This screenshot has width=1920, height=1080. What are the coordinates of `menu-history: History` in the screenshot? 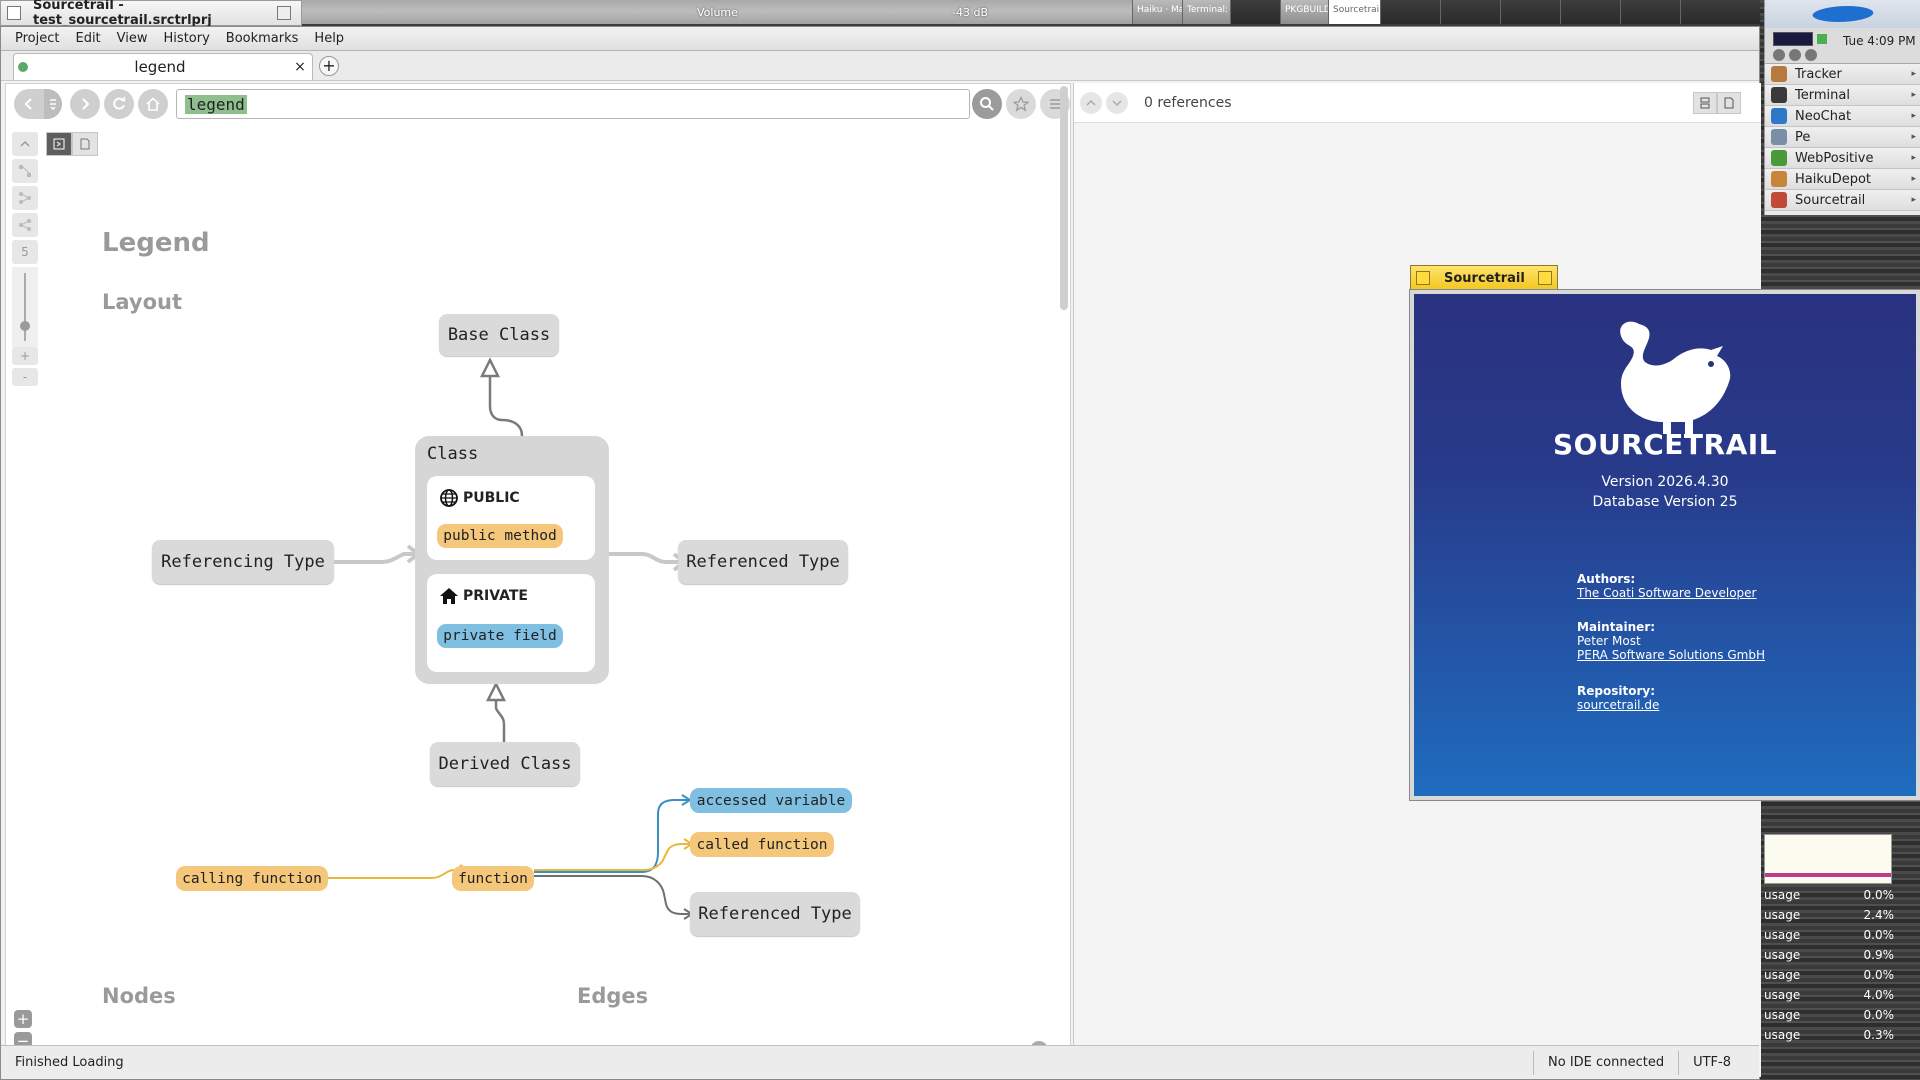 It's located at (187, 38).